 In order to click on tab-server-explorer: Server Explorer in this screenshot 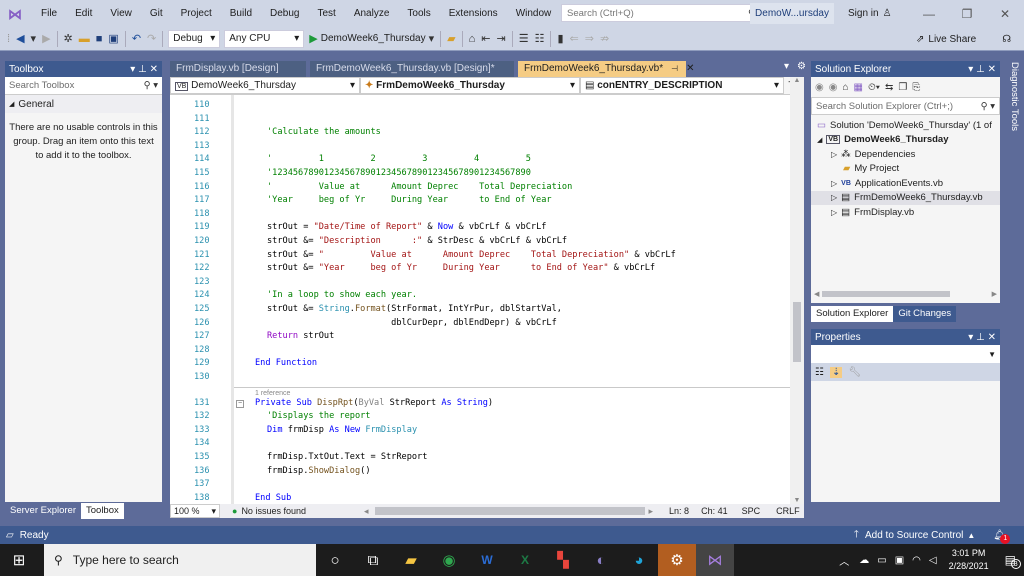, I will do `click(43, 511)`.